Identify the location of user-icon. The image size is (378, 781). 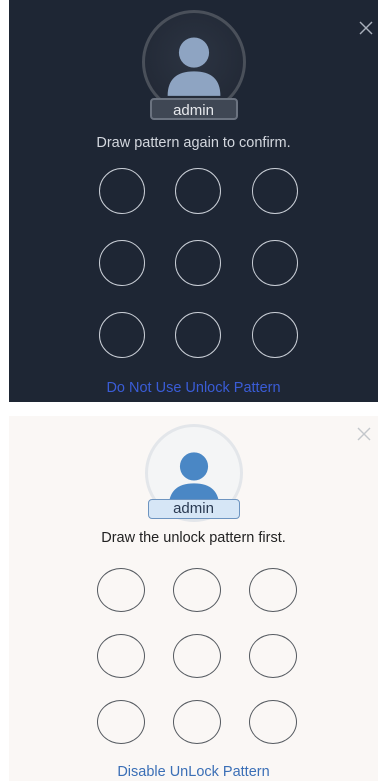
(193, 66).